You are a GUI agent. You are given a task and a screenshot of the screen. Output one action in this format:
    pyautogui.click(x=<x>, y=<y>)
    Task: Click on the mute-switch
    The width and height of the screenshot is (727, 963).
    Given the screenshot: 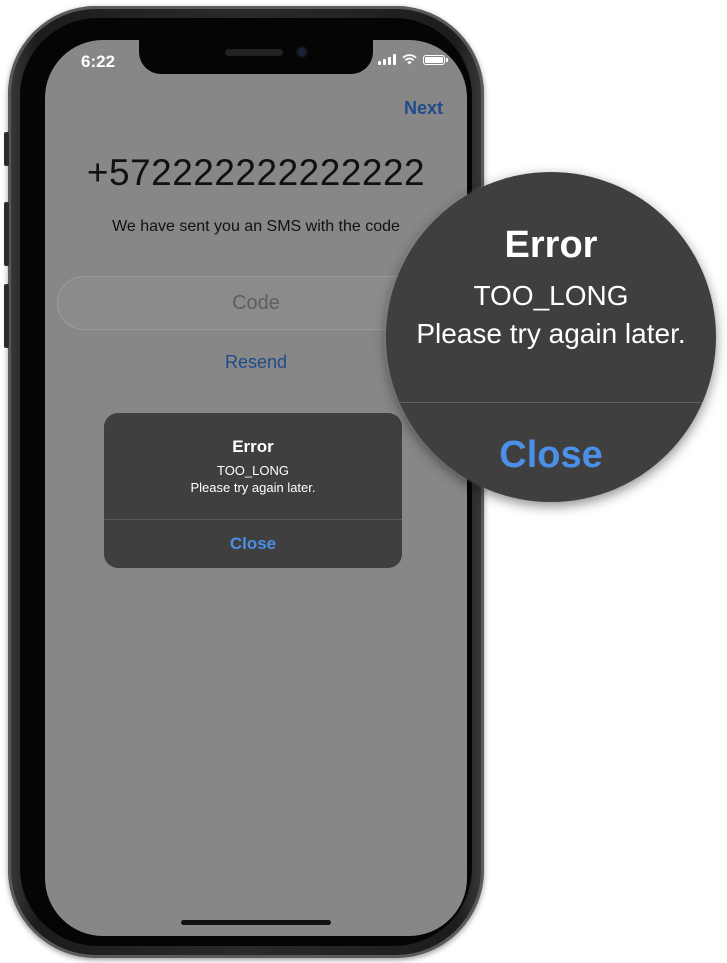 What is the action you would take?
    pyautogui.click(x=6, y=149)
    